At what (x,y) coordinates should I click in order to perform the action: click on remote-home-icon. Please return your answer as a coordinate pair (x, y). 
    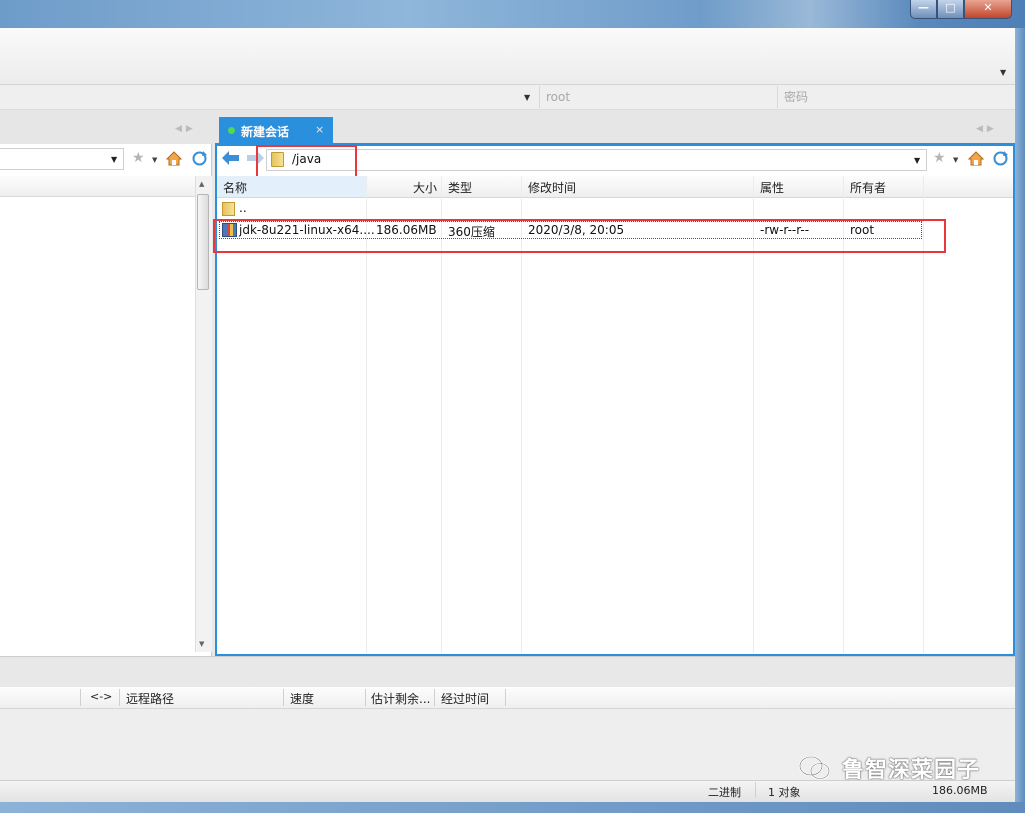
    Looking at the image, I should click on (976, 158).